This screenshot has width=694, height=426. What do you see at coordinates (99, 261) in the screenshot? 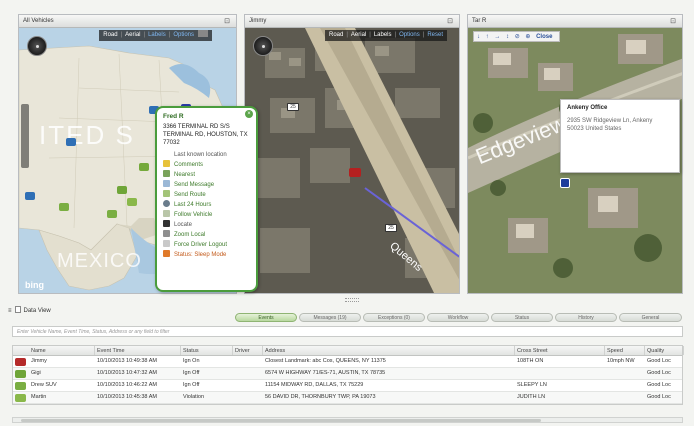
I see `country-label-mexico: MEXICO` at bounding box center [99, 261].